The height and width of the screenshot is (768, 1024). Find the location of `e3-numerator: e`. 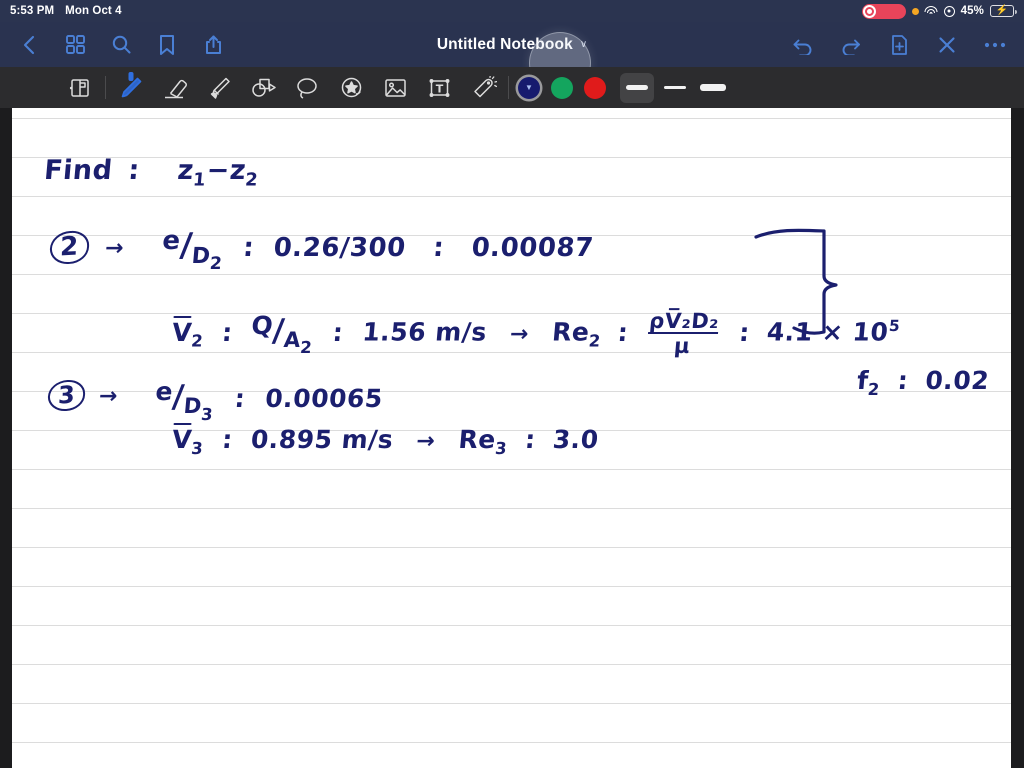

e3-numerator: e is located at coordinates (164, 391).